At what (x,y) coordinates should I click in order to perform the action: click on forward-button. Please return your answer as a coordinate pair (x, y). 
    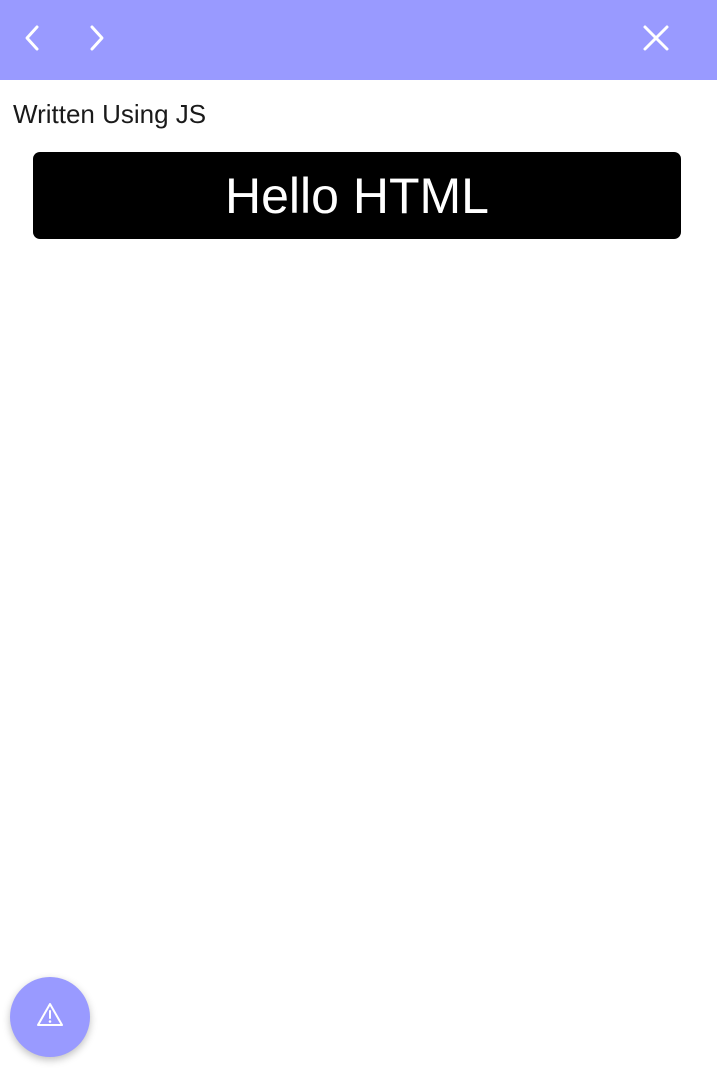
    Looking at the image, I should click on (96, 38).